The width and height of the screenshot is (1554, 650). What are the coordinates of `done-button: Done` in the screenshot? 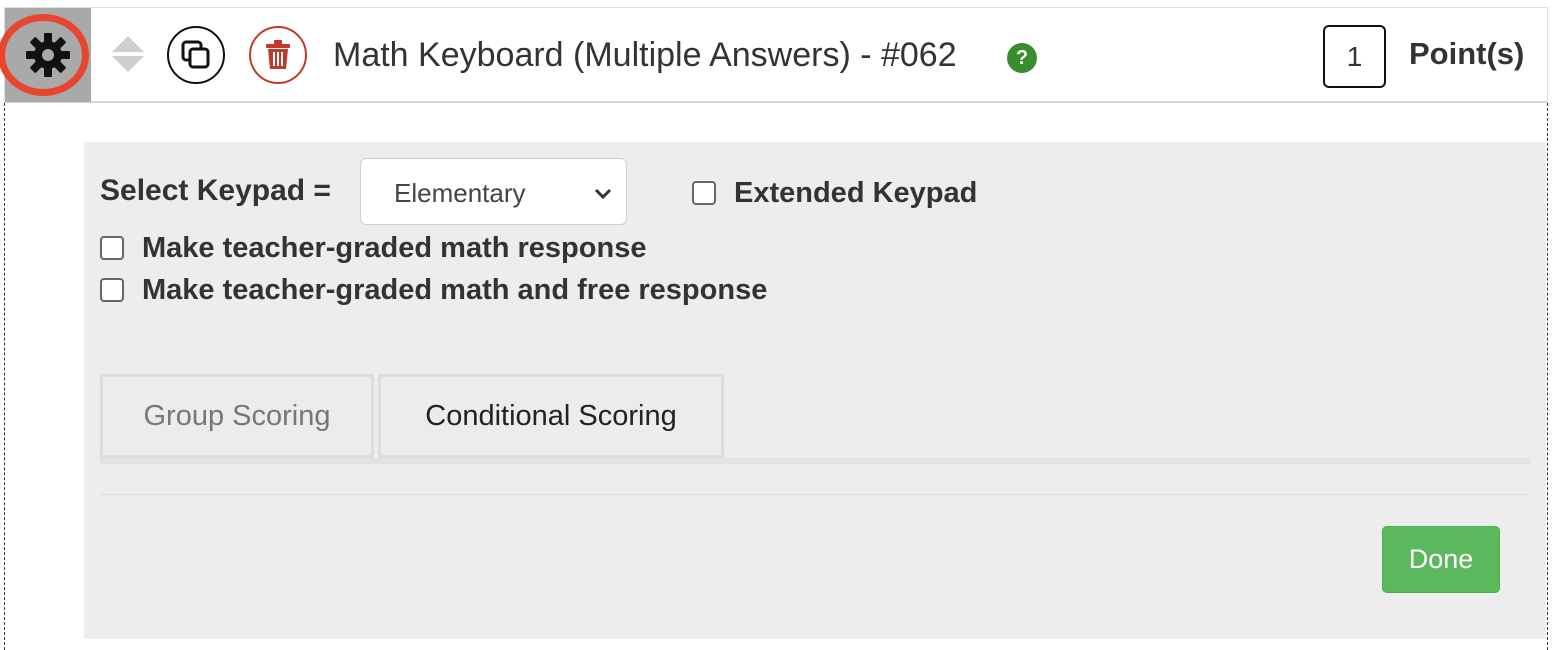 It's located at (1441, 559).